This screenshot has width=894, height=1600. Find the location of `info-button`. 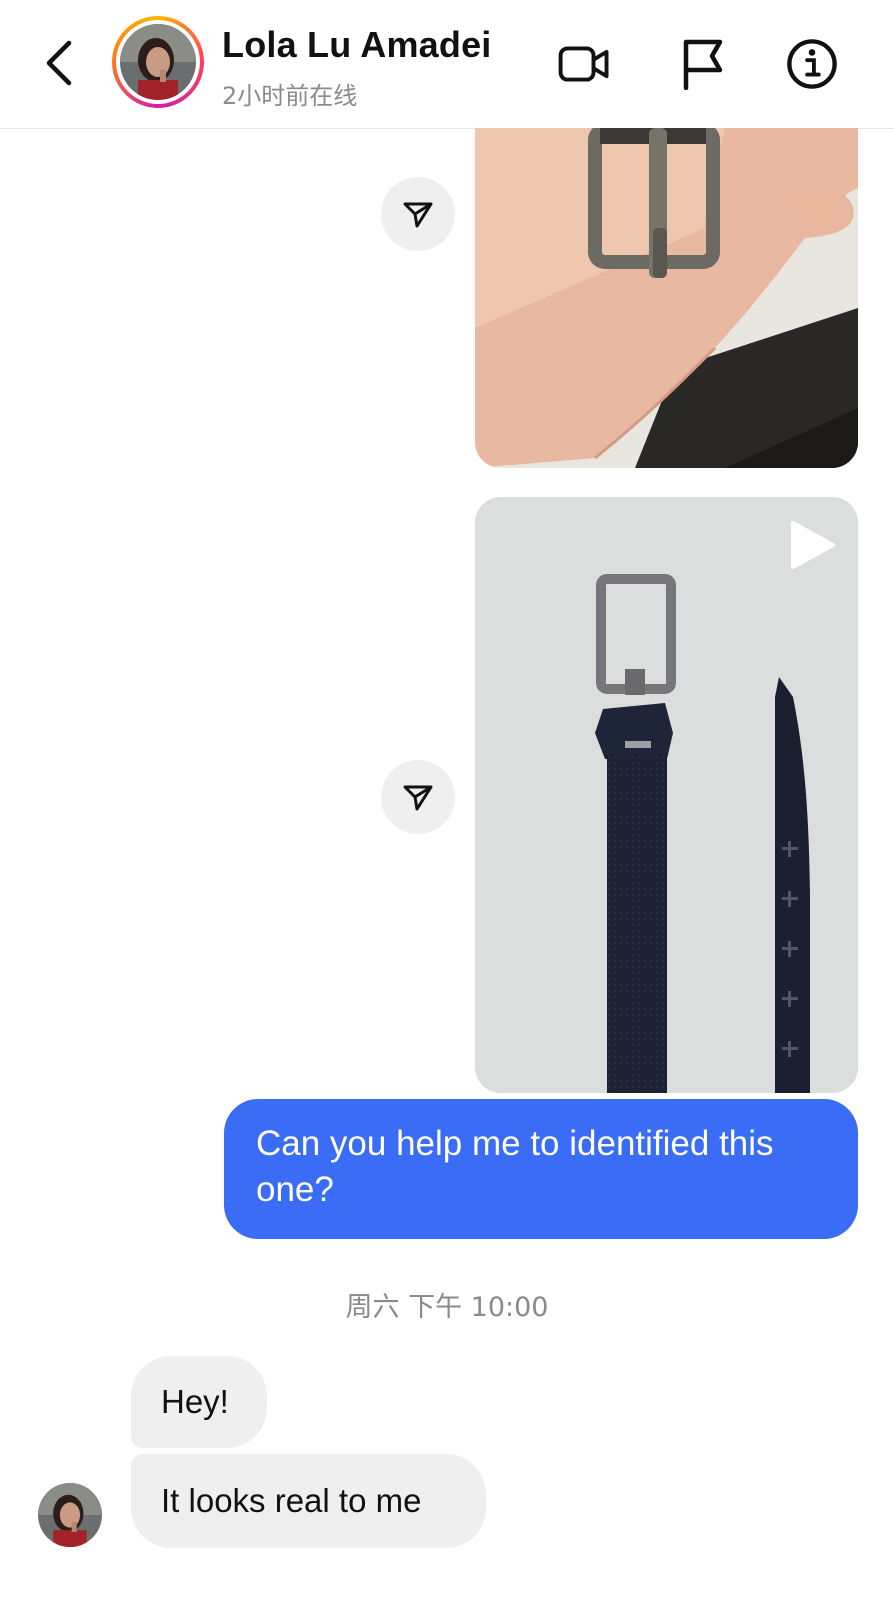

info-button is located at coordinates (812, 64).